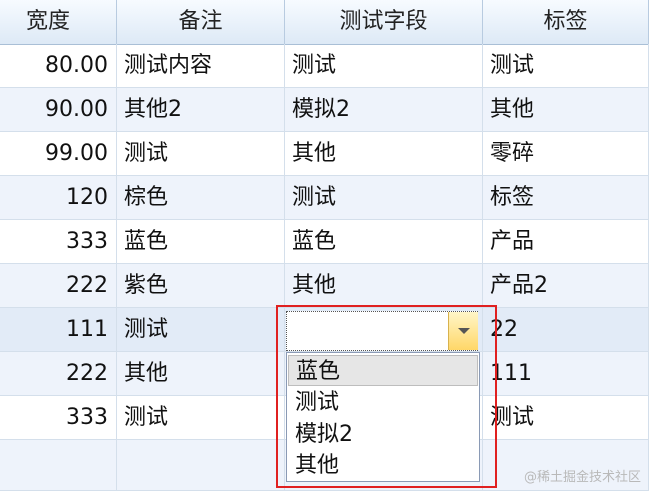 Image resolution: width=649 pixels, height=491 pixels. Describe the element at coordinates (58, 22) in the screenshot. I see `column-header-width: 宽度` at that location.